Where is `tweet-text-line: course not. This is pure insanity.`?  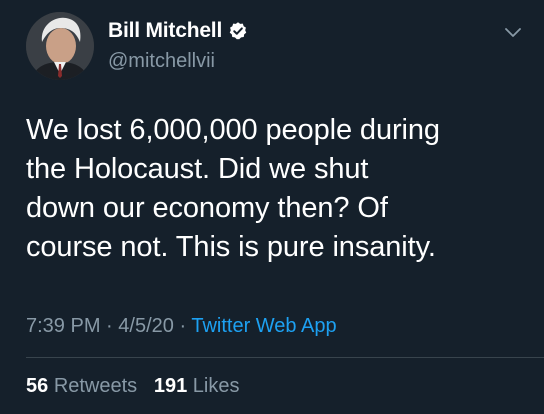 tweet-text-line: course not. This is pure insanity. is located at coordinates (231, 247).